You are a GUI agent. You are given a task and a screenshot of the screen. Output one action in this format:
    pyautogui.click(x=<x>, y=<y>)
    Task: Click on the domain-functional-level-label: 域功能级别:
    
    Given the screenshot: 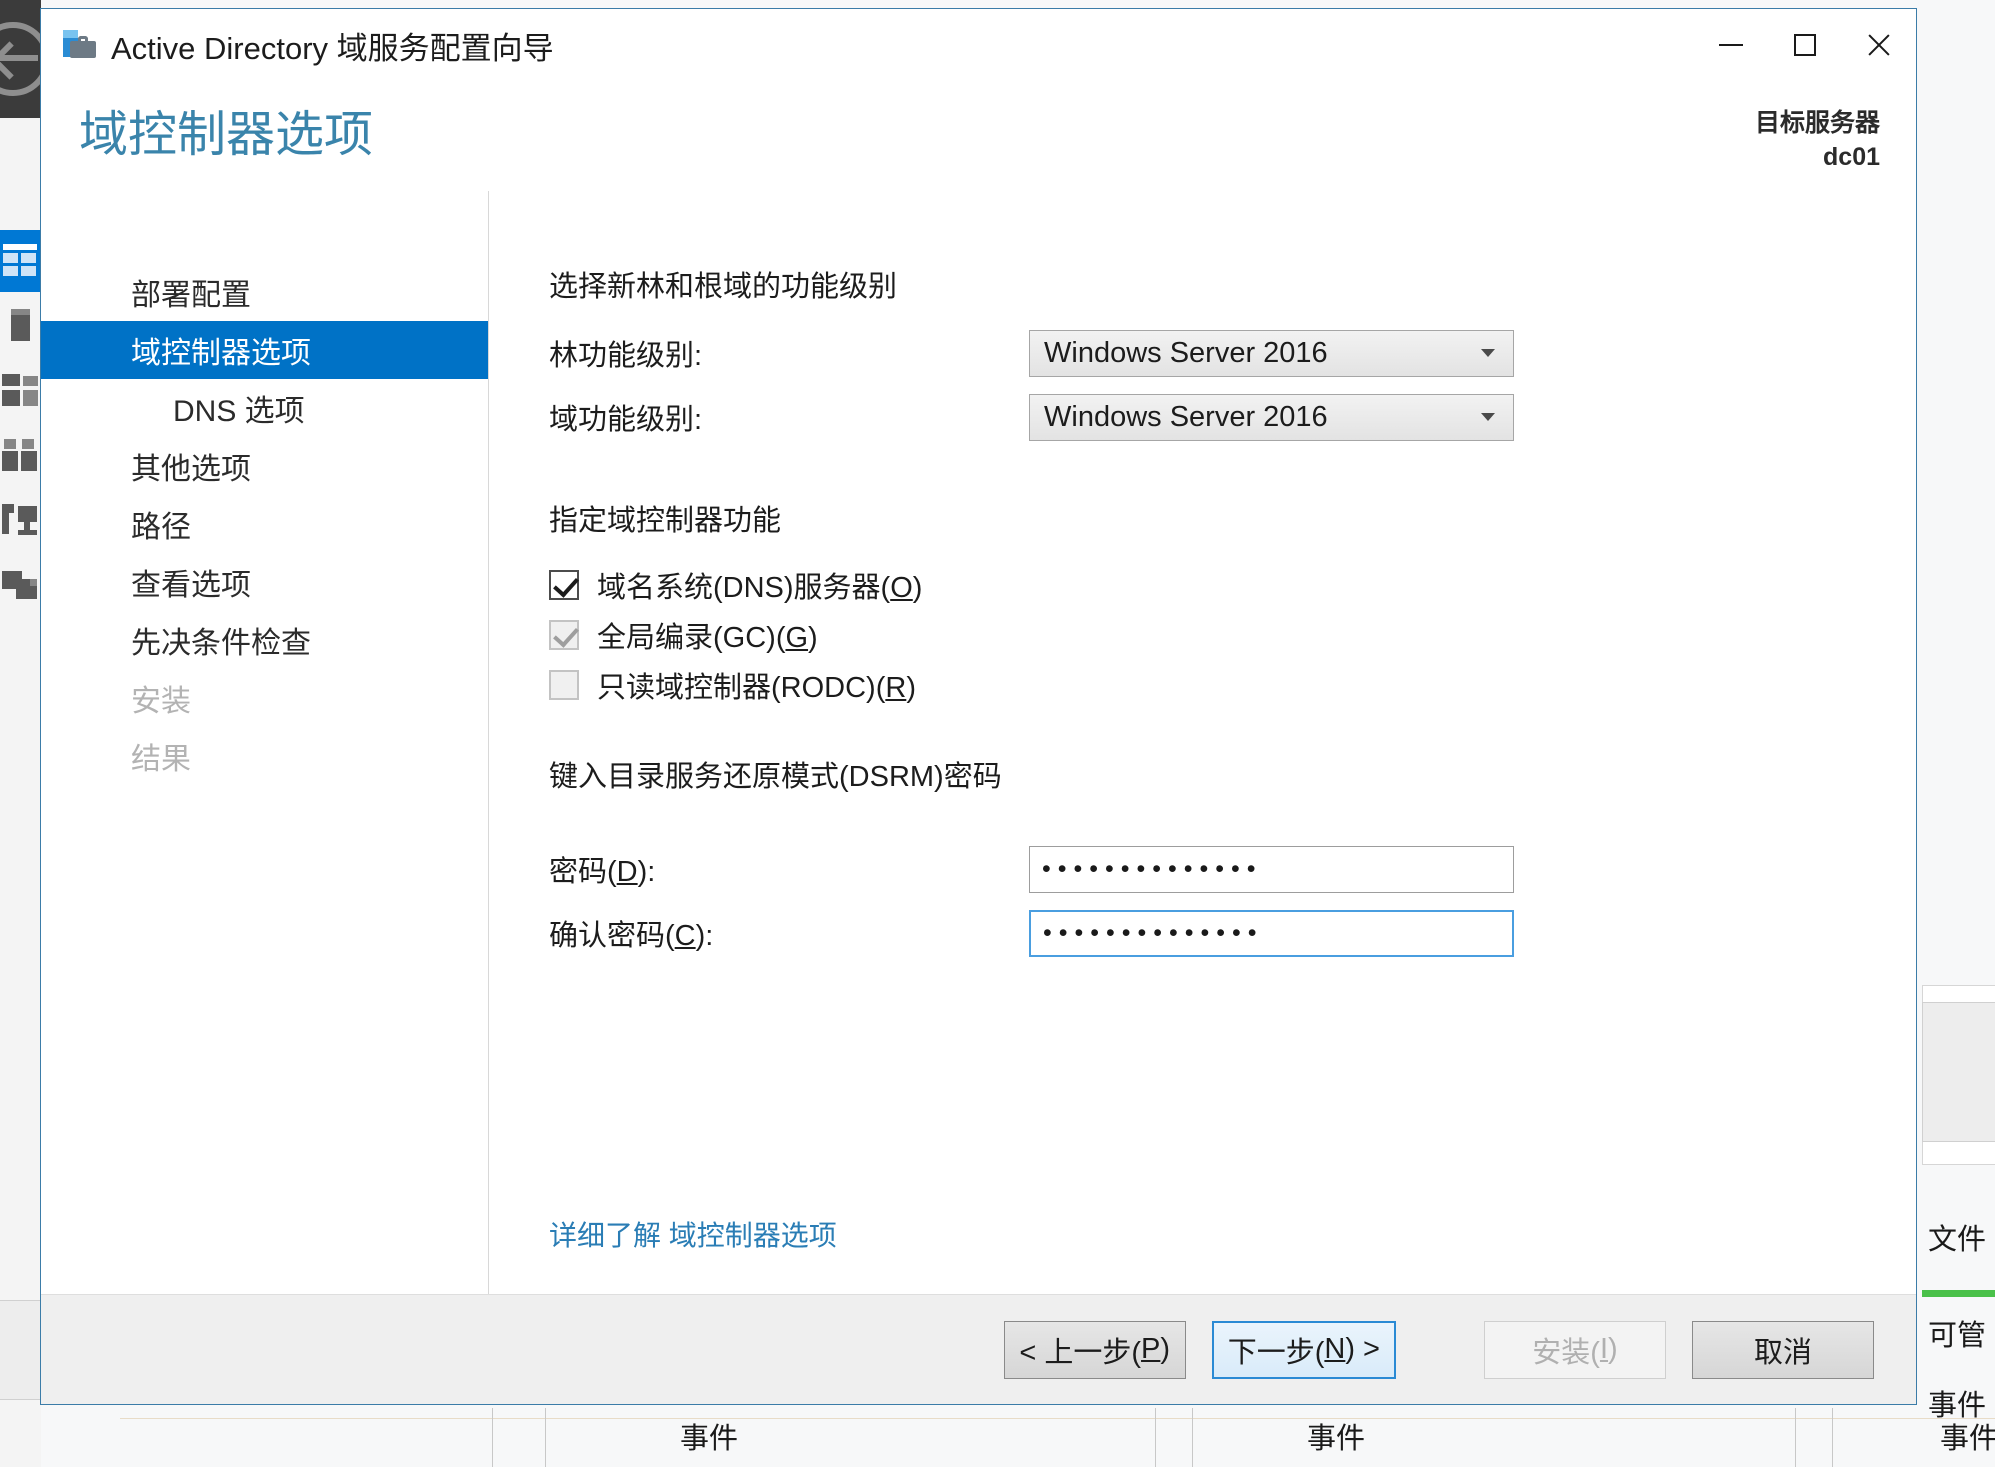 What is the action you would take?
    pyautogui.click(x=626, y=420)
    